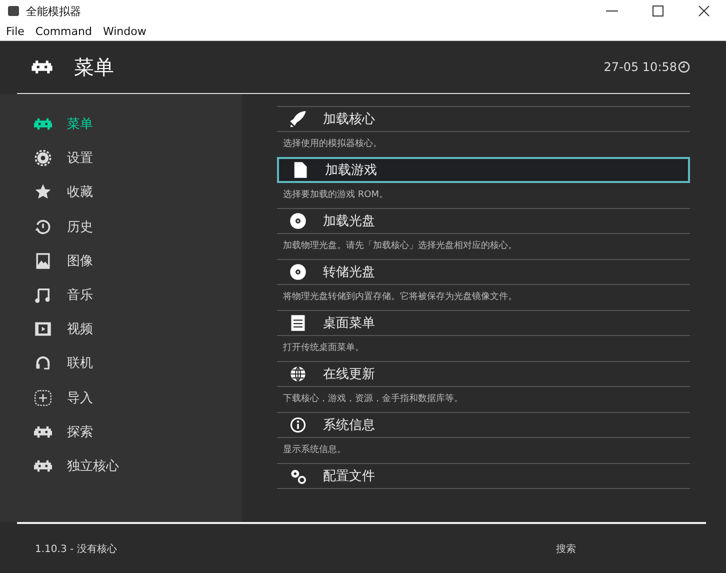 This screenshot has height=573, width=726. What do you see at coordinates (483, 425) in the screenshot?
I see `menu-entry: 系统信息` at bounding box center [483, 425].